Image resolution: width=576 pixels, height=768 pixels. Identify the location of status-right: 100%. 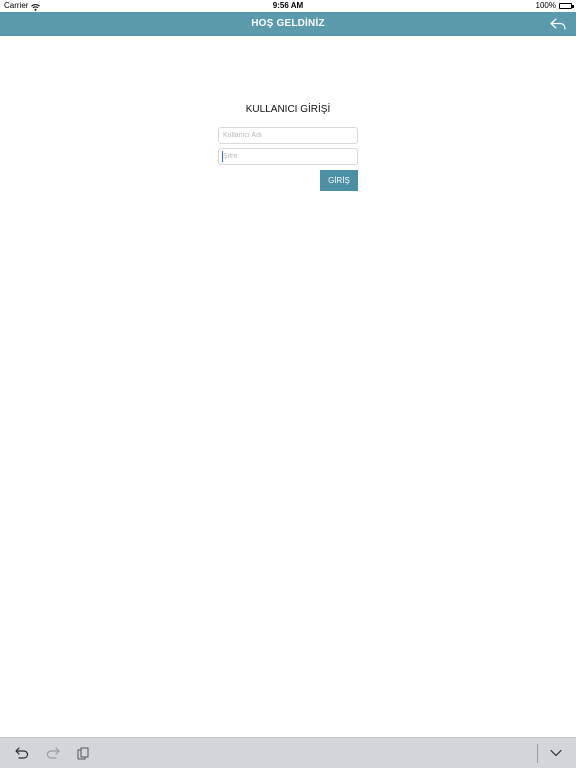
(554, 6).